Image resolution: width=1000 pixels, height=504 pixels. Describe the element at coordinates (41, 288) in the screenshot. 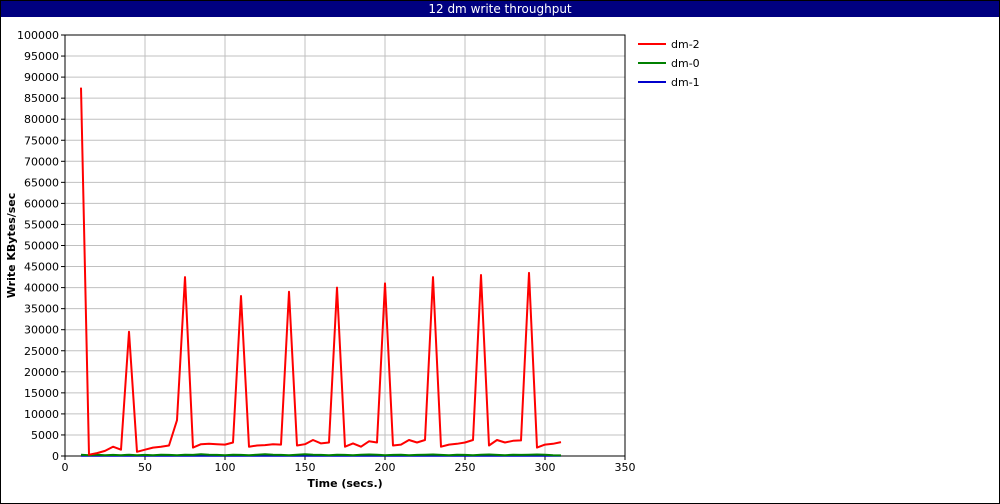

I see `y-tick-label: 40000` at that location.